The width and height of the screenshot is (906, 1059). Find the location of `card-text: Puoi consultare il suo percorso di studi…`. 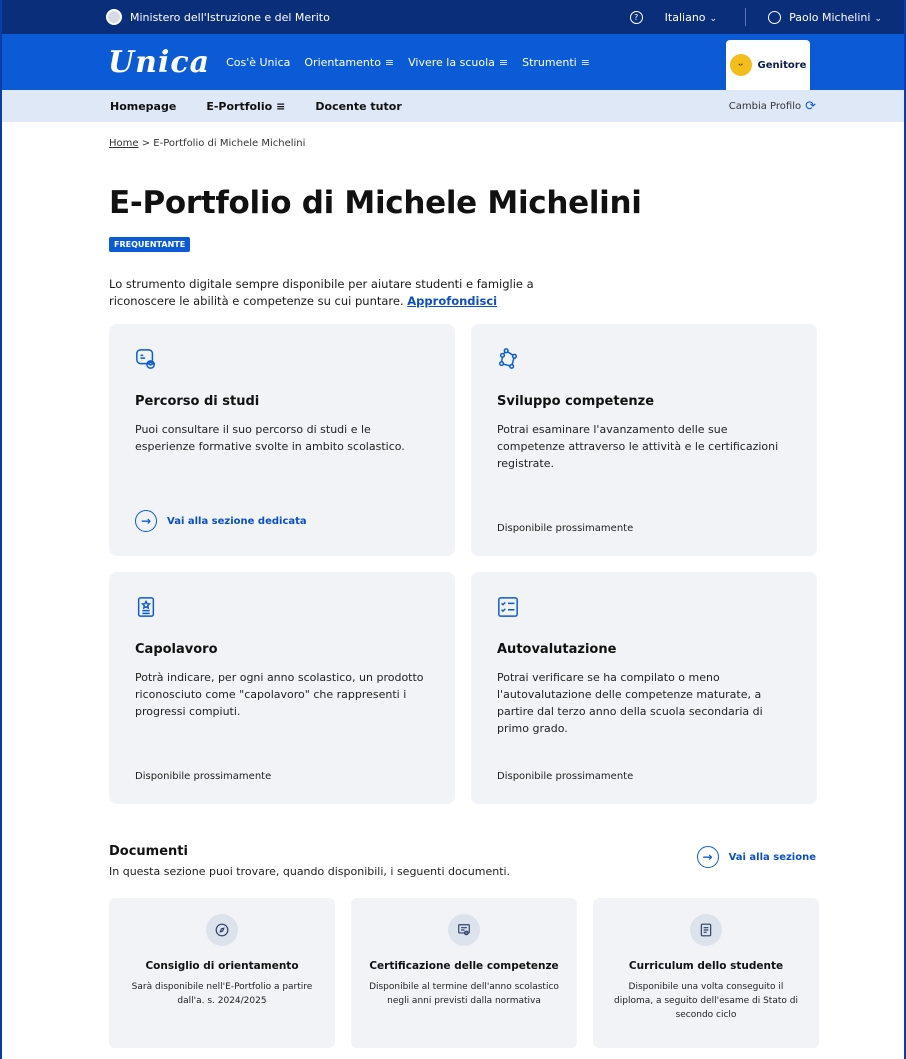

card-text: Puoi consultare il suo percorso di studi… is located at coordinates (270, 438).